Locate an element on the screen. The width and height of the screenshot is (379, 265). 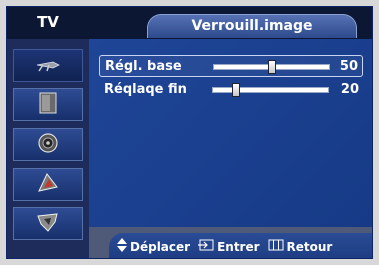
sidebar-item-picture is located at coordinates (48, 104).